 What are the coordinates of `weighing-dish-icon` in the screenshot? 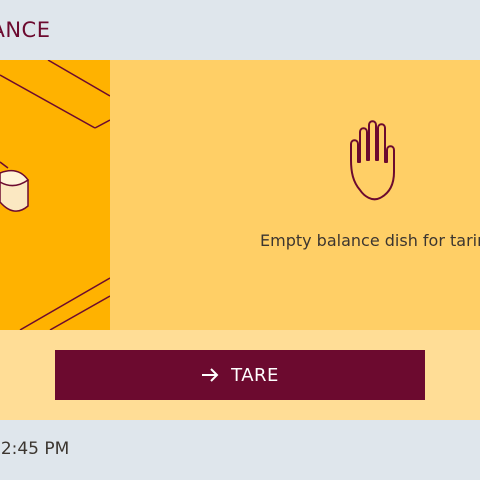 It's located at (15, 186).